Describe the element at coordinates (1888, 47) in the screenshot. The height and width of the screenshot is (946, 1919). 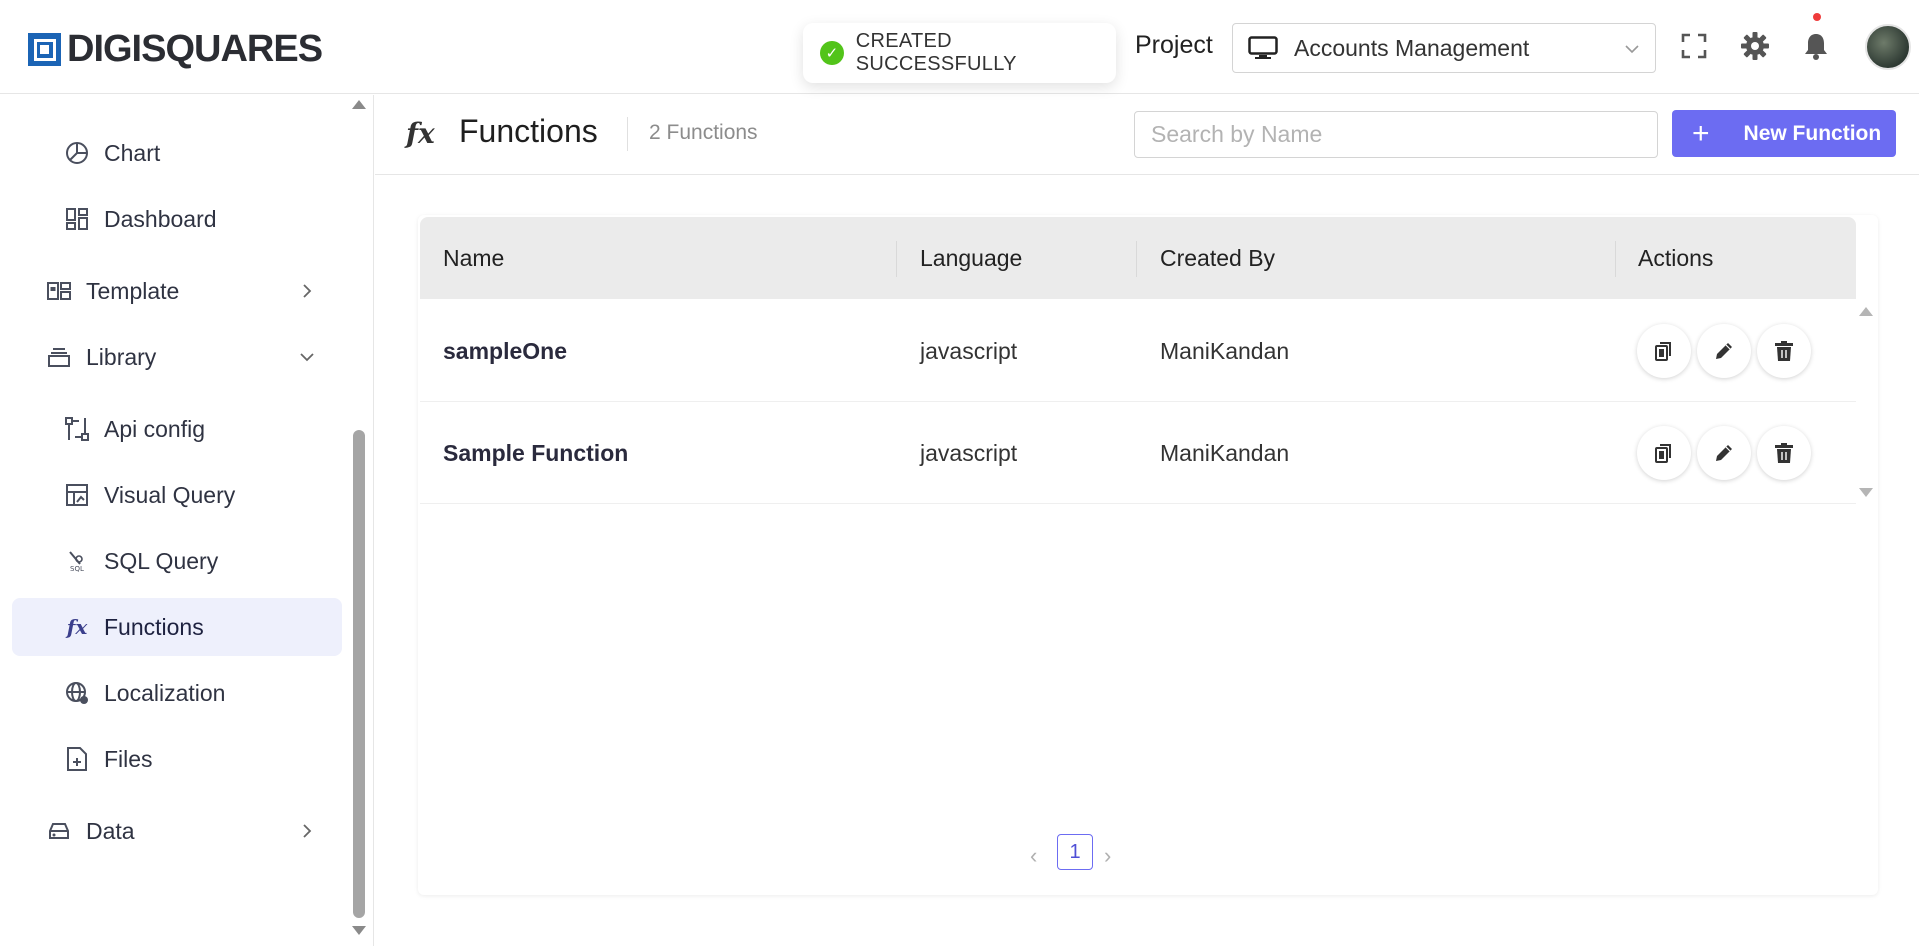
I see `avatar` at that location.